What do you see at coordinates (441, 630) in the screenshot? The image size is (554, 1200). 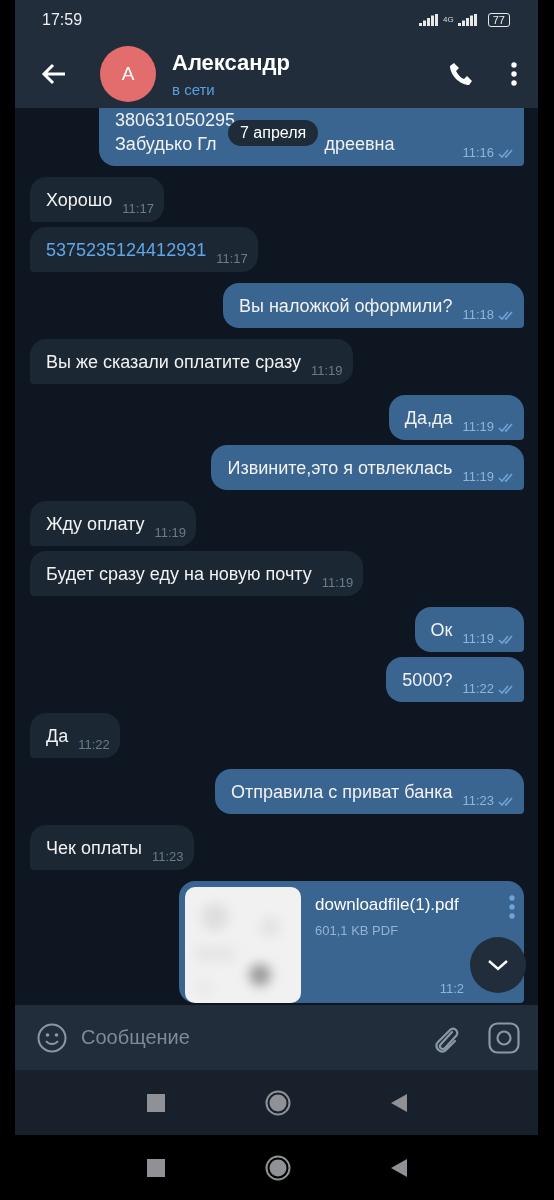 I see `message-text: Ок` at bounding box center [441, 630].